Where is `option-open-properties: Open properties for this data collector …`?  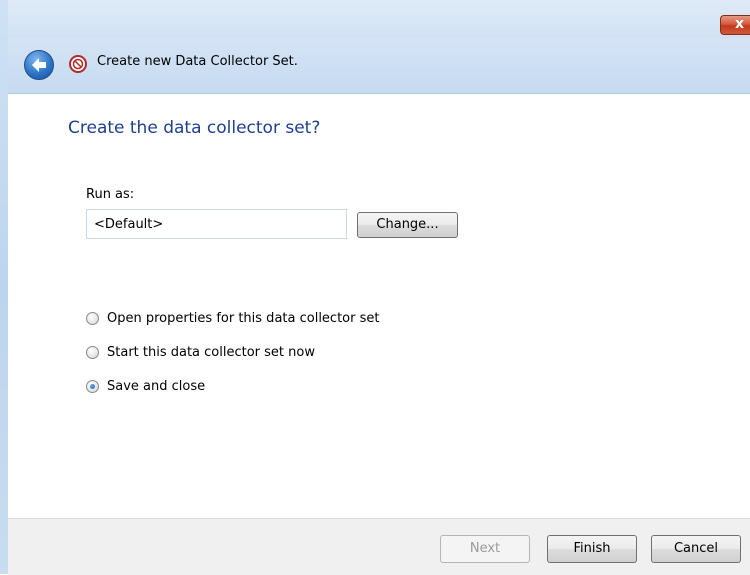 option-open-properties: Open properties for this data collector … is located at coordinates (232, 318).